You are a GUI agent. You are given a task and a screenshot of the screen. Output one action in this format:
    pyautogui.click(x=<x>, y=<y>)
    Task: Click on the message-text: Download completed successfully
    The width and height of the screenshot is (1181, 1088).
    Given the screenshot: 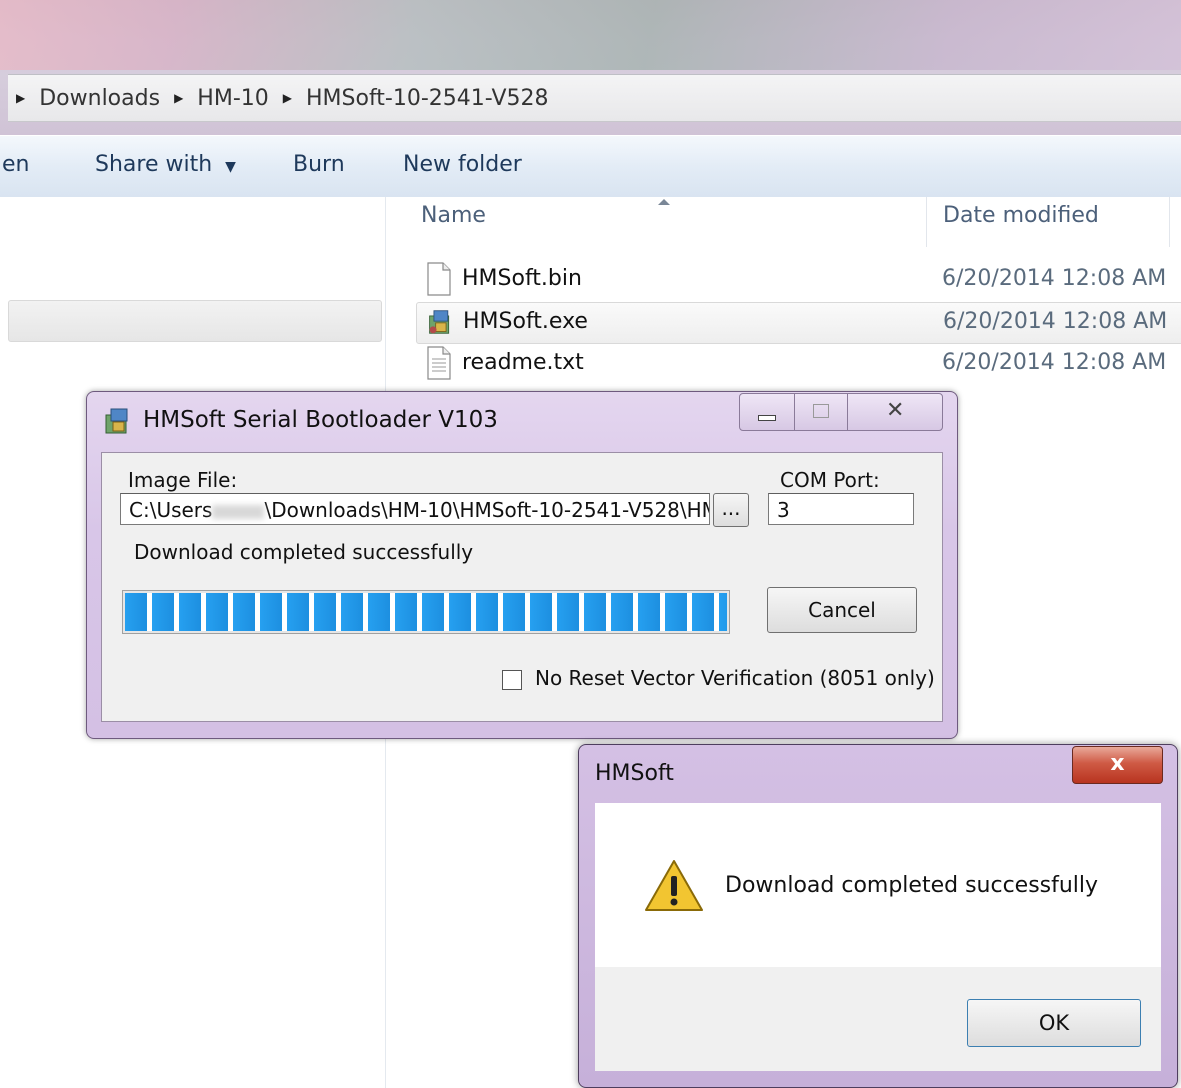 What is the action you would take?
    pyautogui.click(x=912, y=885)
    